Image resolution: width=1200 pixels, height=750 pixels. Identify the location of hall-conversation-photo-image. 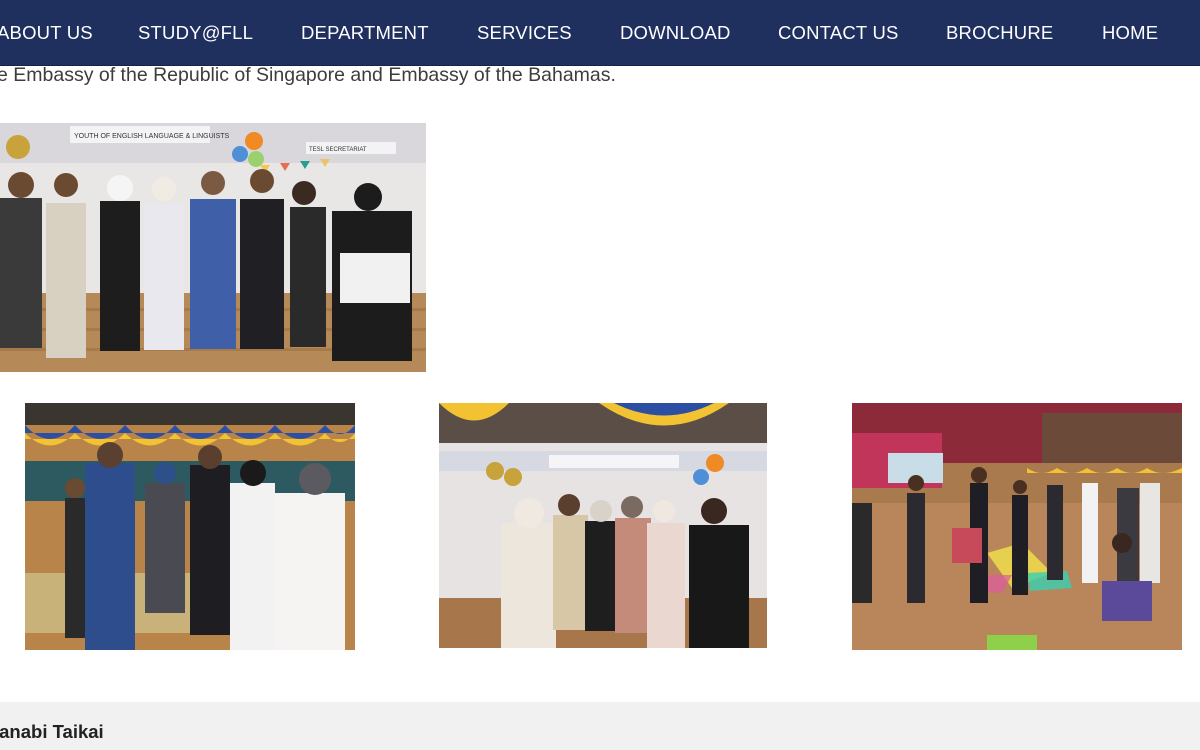
(190, 526).